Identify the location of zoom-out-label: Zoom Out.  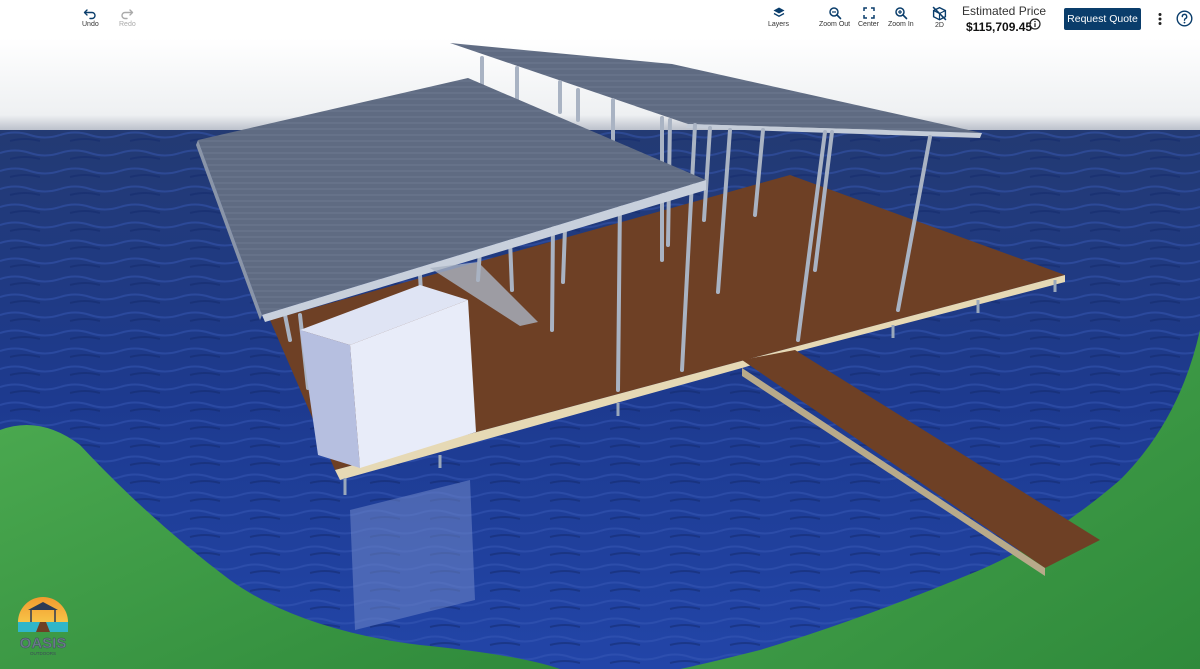
(835, 24).